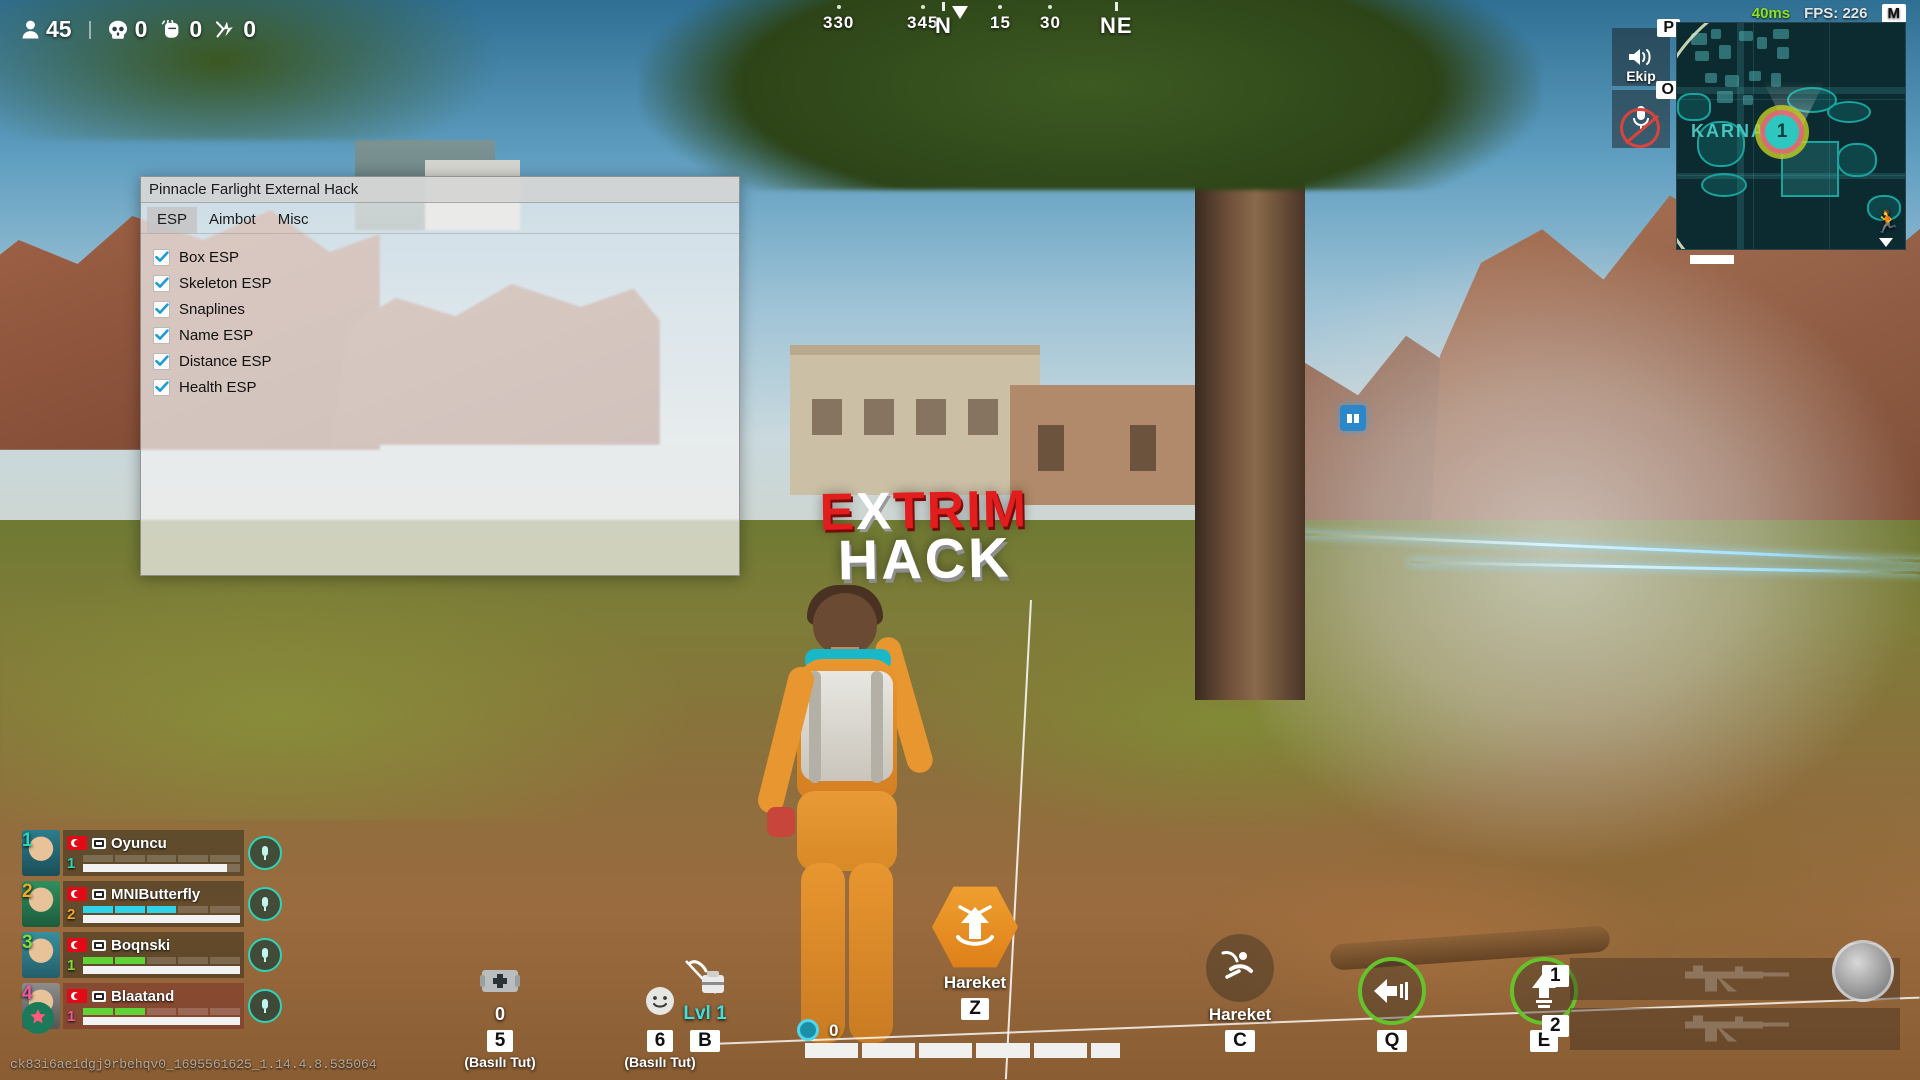 The height and width of the screenshot is (1080, 1920). I want to click on checkbox-skeleton-esp, so click(161, 283).